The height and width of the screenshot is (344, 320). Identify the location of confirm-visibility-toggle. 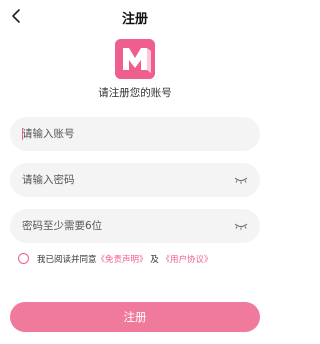
(241, 226).